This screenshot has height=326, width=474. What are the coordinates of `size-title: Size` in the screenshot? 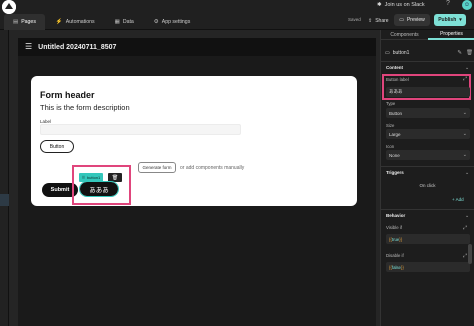 It's located at (390, 125).